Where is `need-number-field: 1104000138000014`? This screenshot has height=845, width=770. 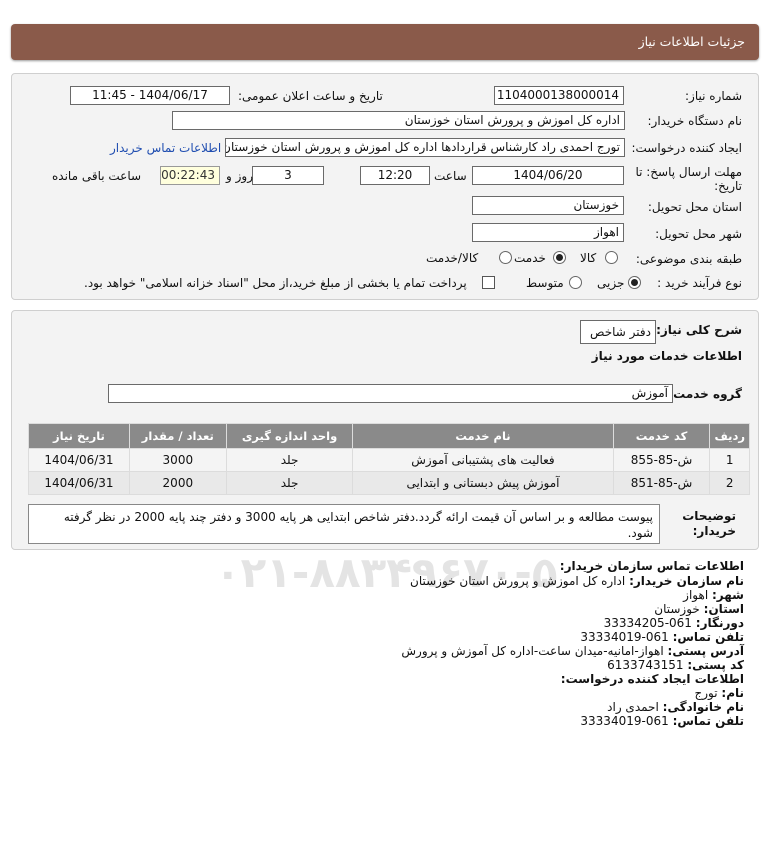 need-number-field: 1104000138000014 is located at coordinates (559, 95).